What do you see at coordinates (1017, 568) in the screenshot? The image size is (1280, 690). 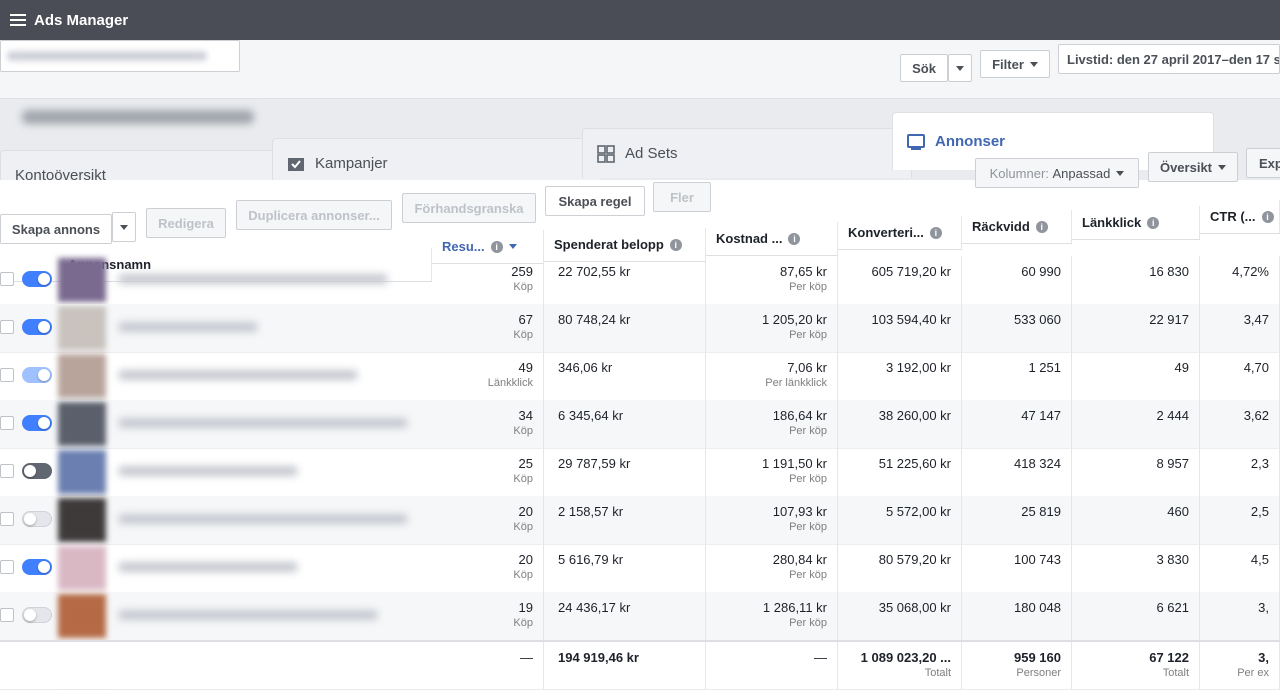 I see `cell-reach: 100 743` at bounding box center [1017, 568].